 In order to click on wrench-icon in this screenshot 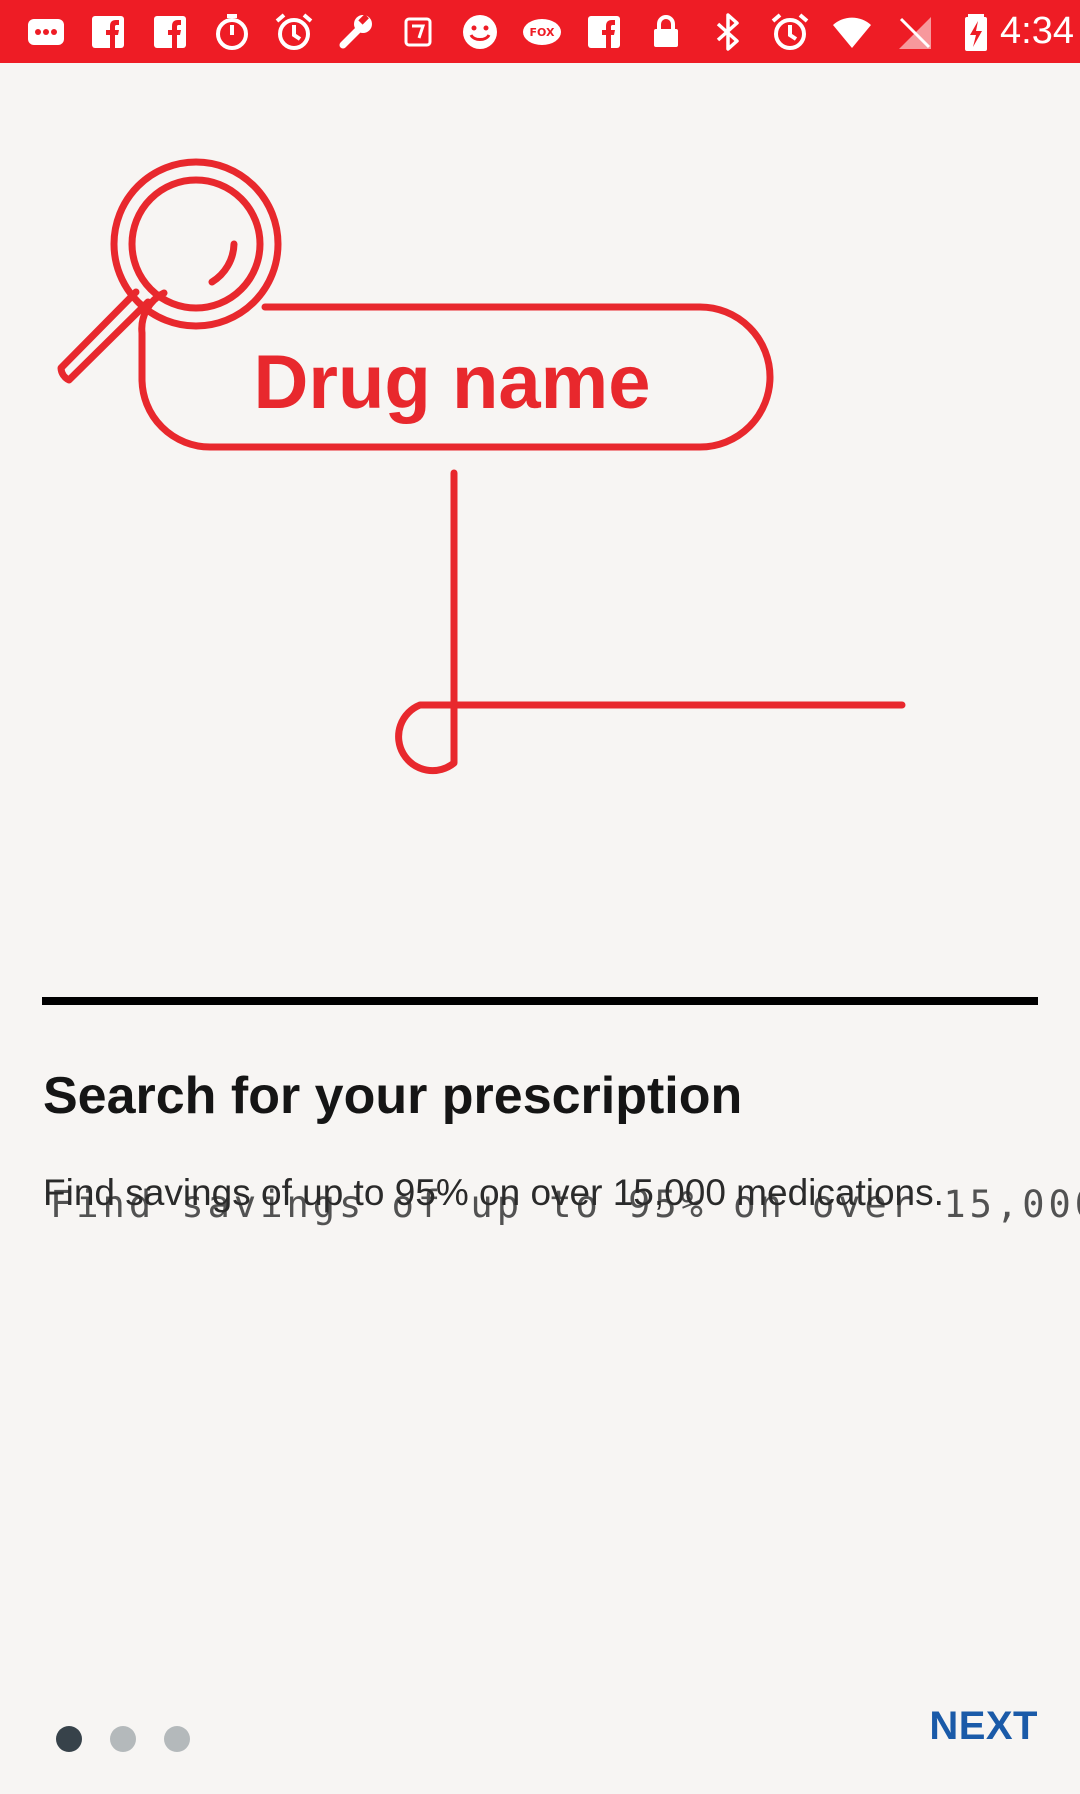, I will do `click(356, 32)`.